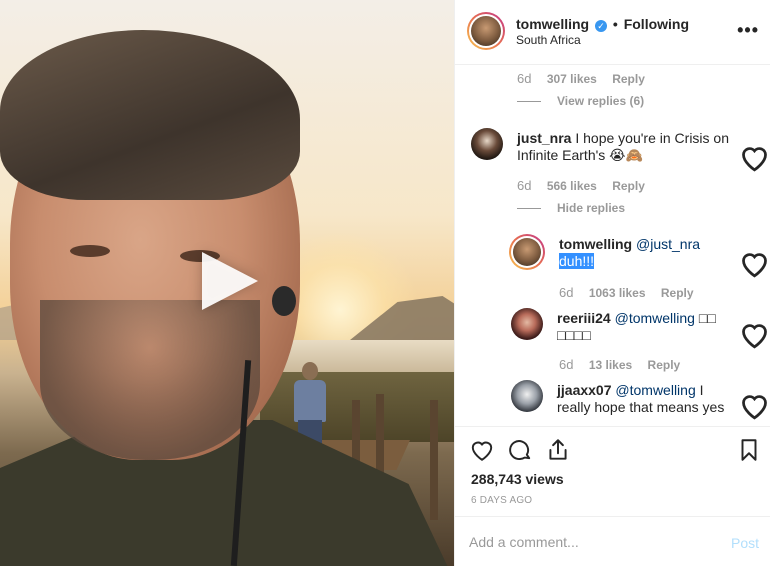 The width and height of the screenshot is (770, 566). I want to click on comment-body: □□, so click(707, 318).